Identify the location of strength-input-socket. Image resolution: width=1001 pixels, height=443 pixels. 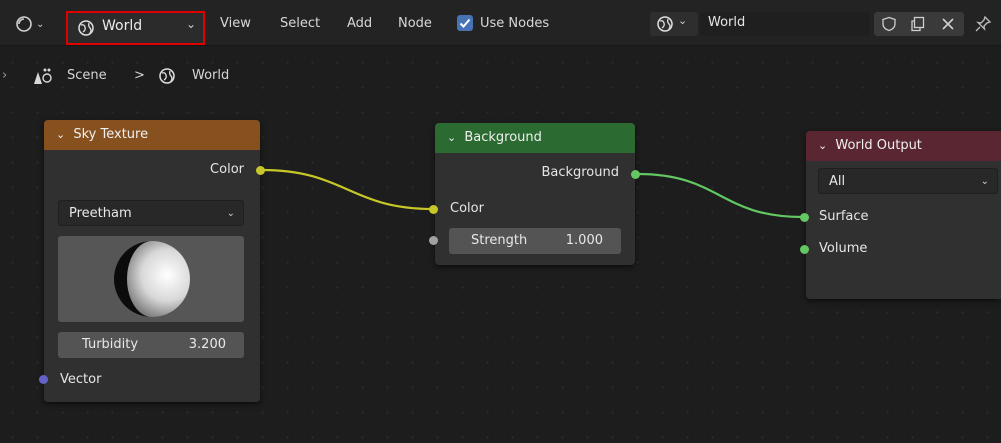
(433, 240).